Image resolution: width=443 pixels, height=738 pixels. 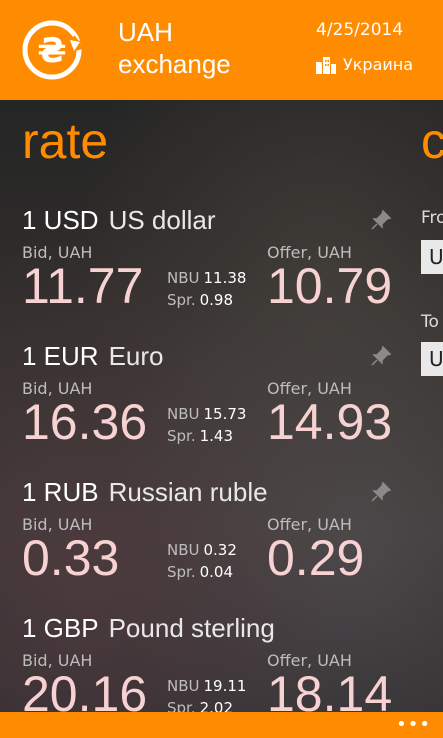 What do you see at coordinates (207, 356) in the screenshot?
I see `currency-header: 1 EUR Euro` at bounding box center [207, 356].